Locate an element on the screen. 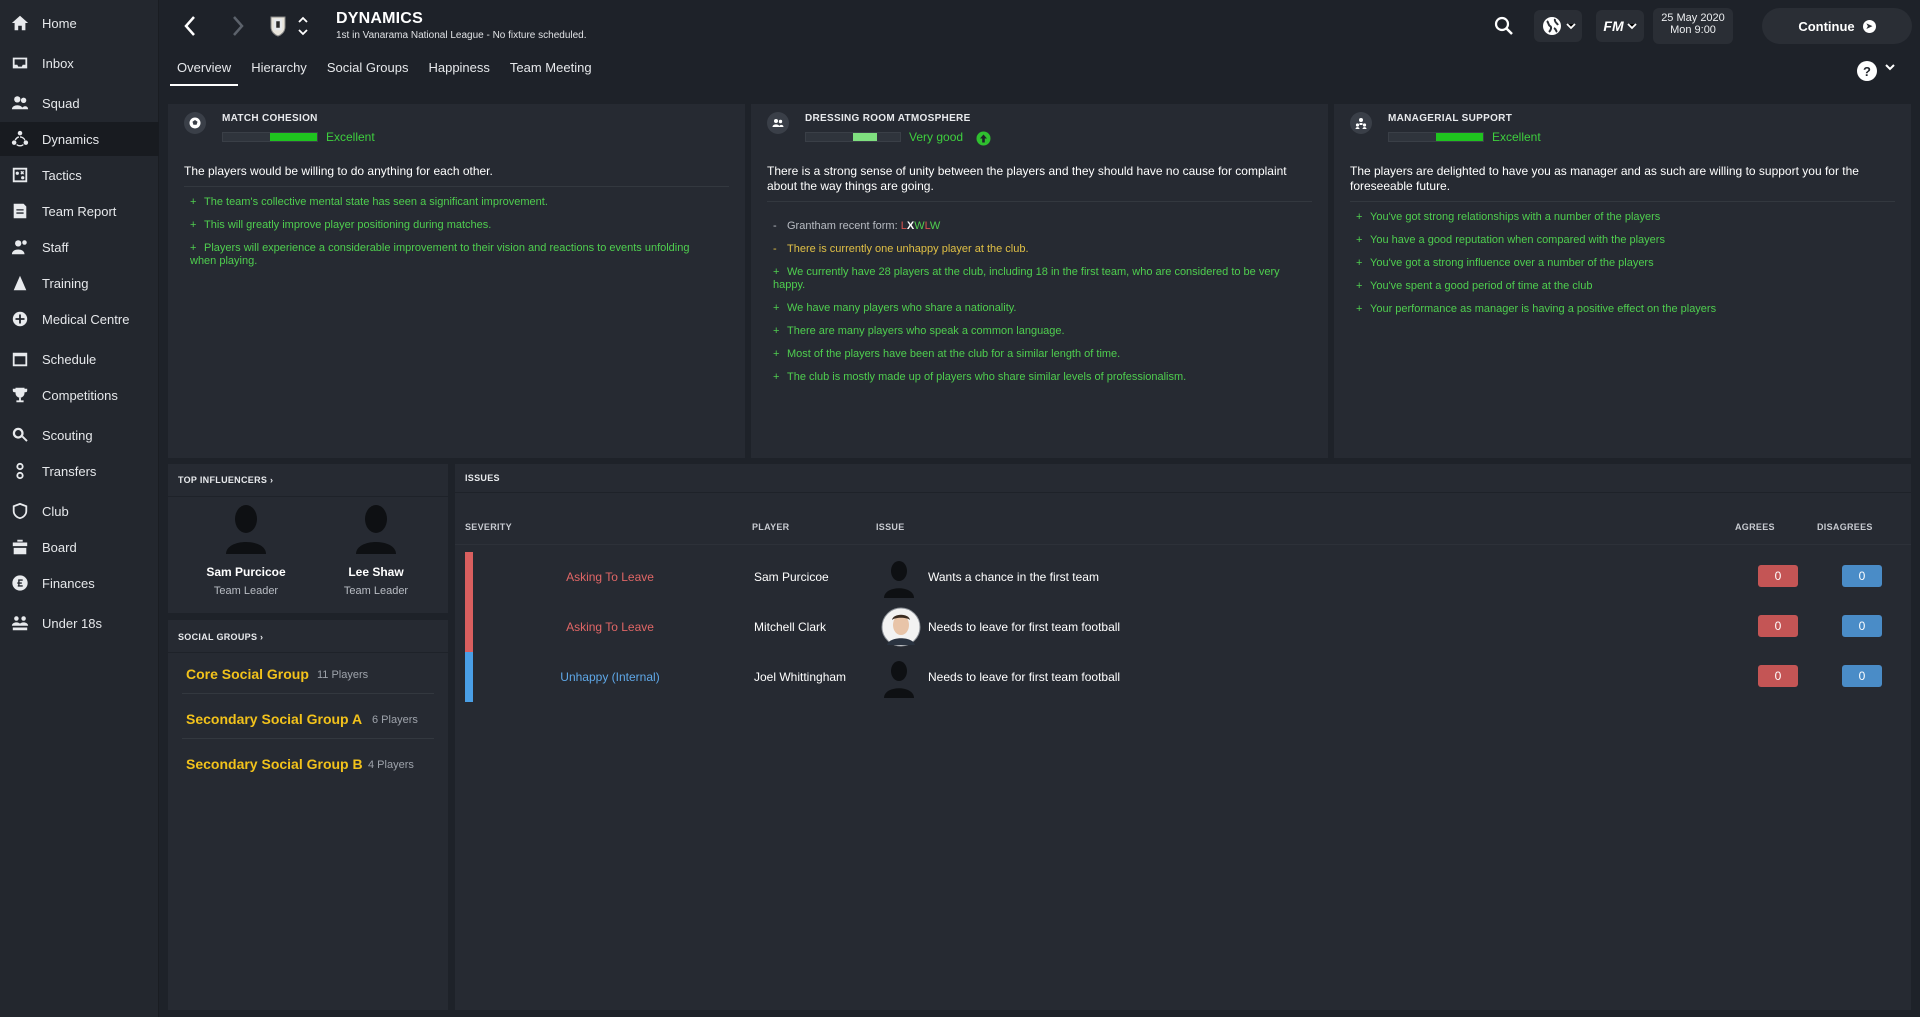 The image size is (1920, 1017). sidebar-item-label: Scouting is located at coordinates (67, 435).